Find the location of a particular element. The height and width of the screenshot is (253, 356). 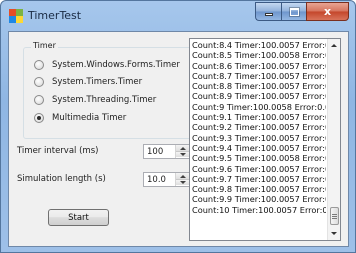

simulation-length-input is located at coordinates (159, 179).